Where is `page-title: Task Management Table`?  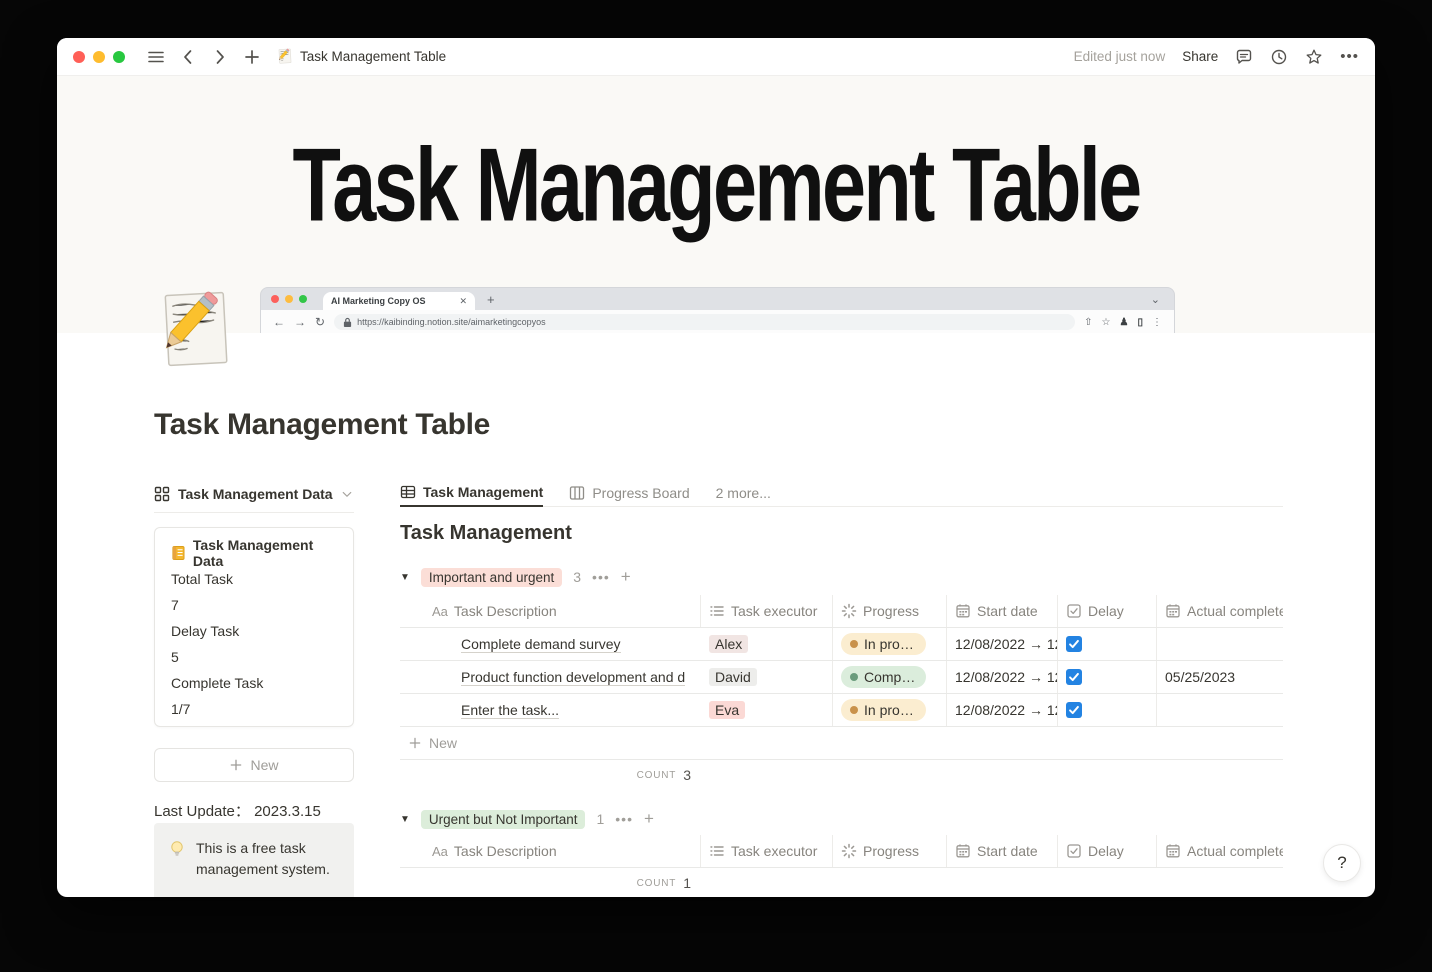
page-title: Task Management Table is located at coordinates (322, 425).